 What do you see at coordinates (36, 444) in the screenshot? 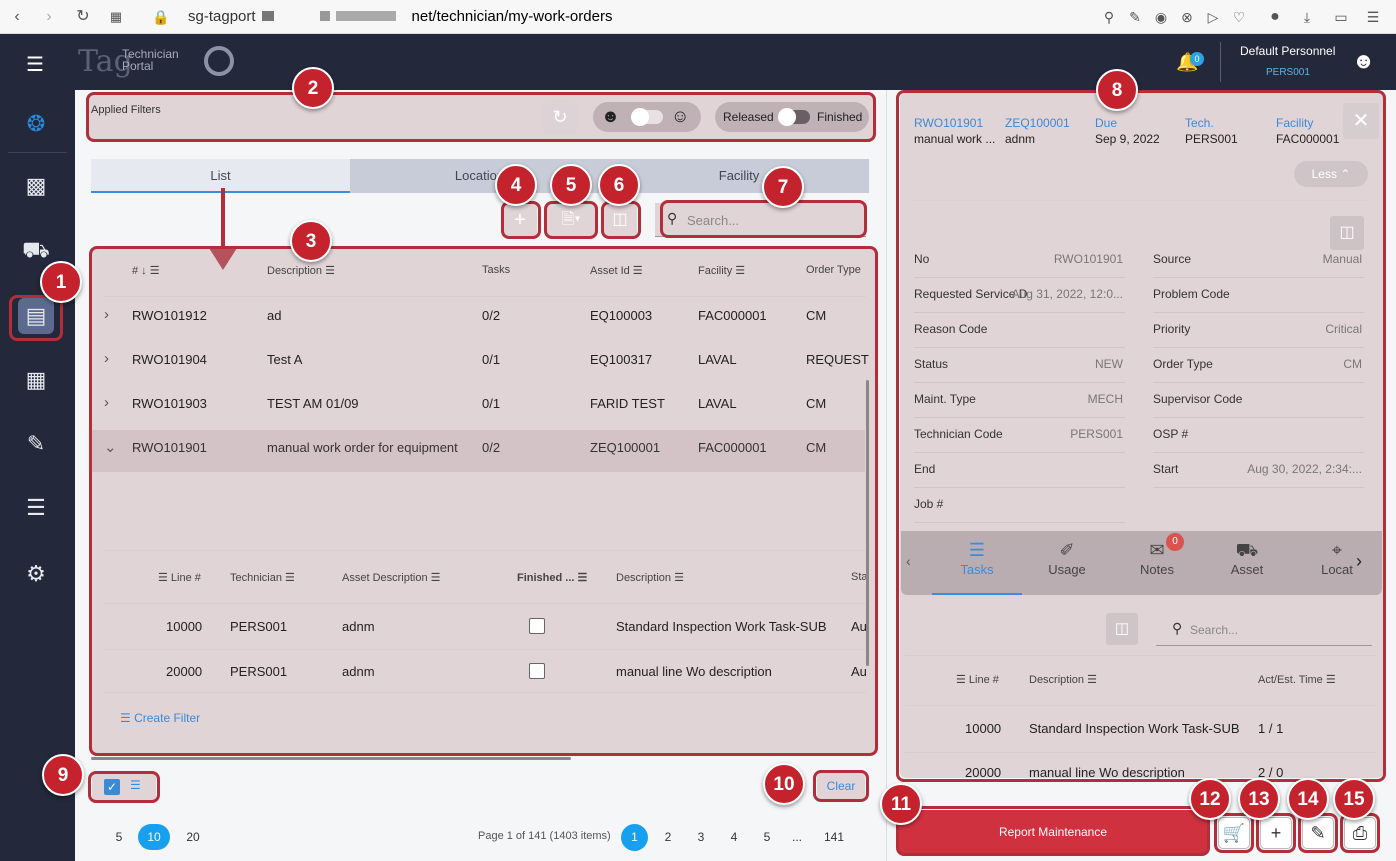
I see `clipboard-icon: ✎` at bounding box center [36, 444].